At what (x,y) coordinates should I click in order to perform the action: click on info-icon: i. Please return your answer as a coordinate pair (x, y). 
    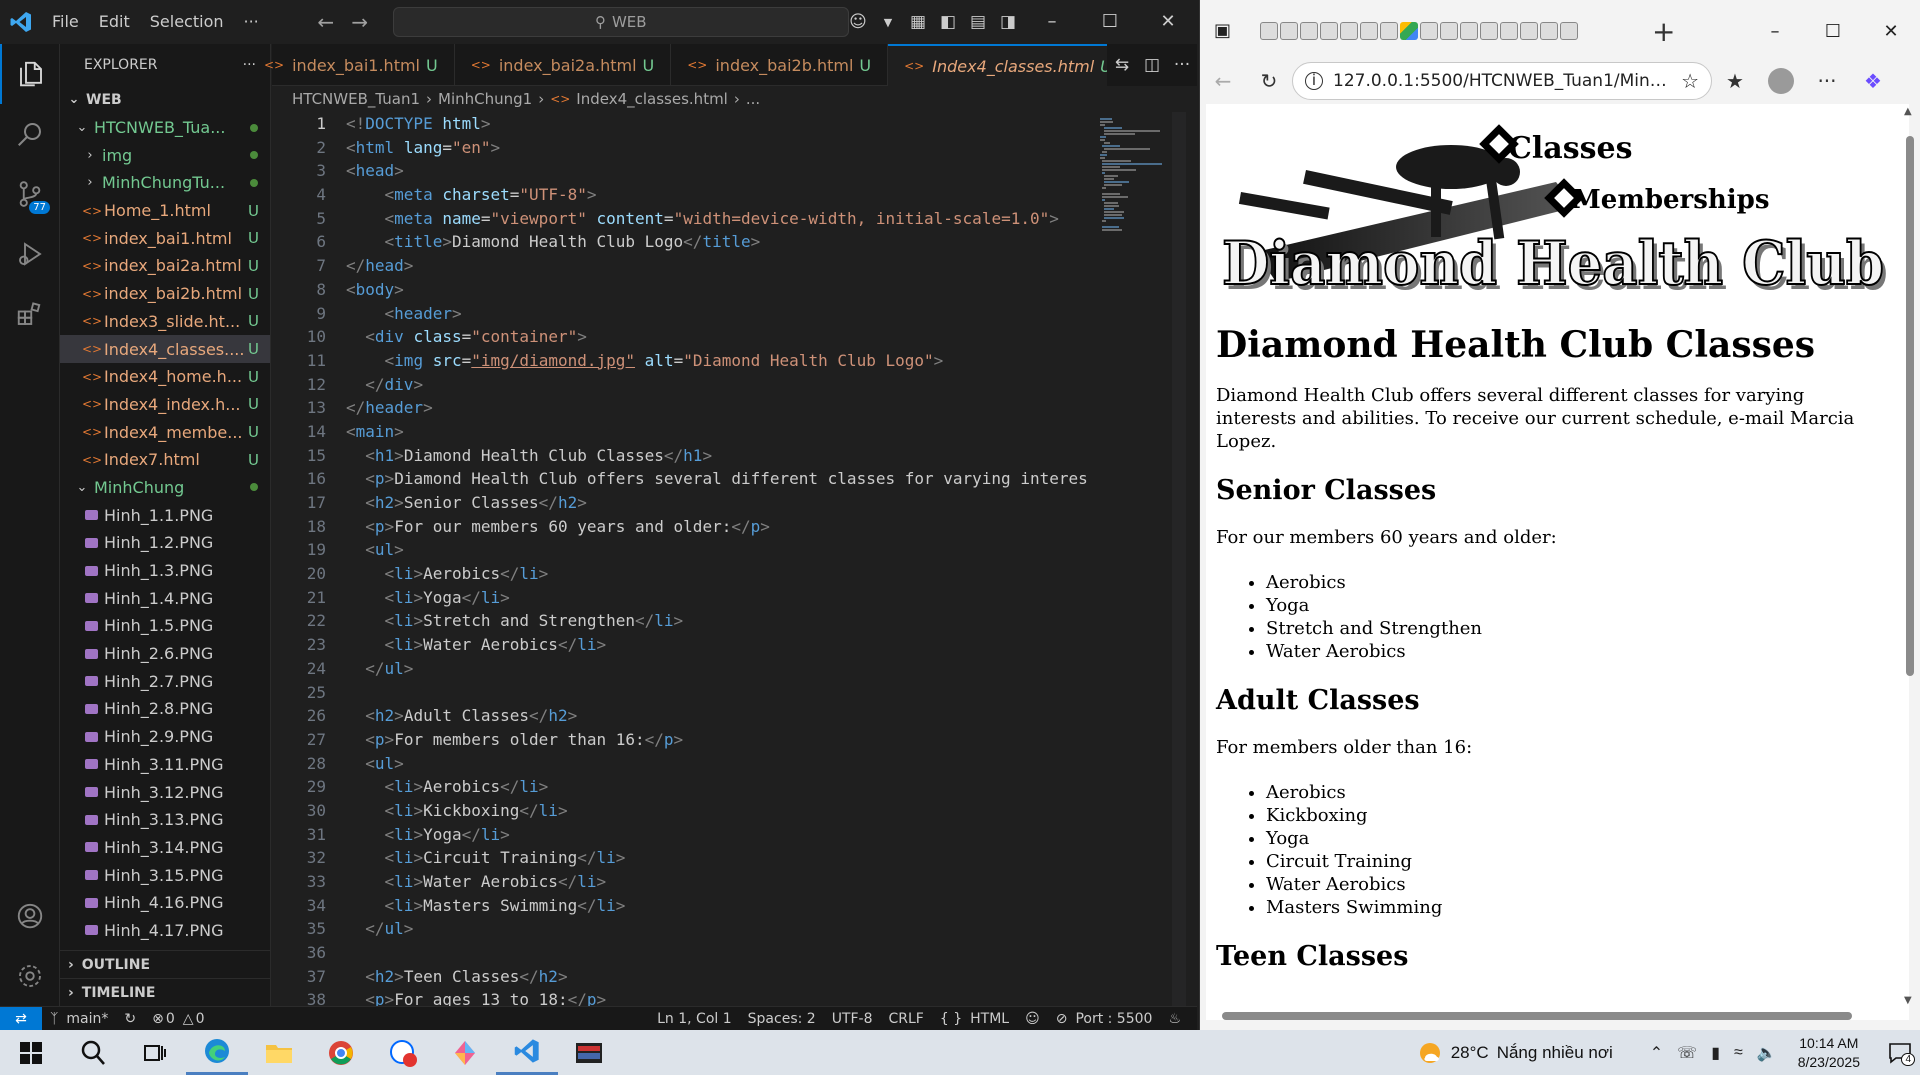
    Looking at the image, I should click on (1314, 81).